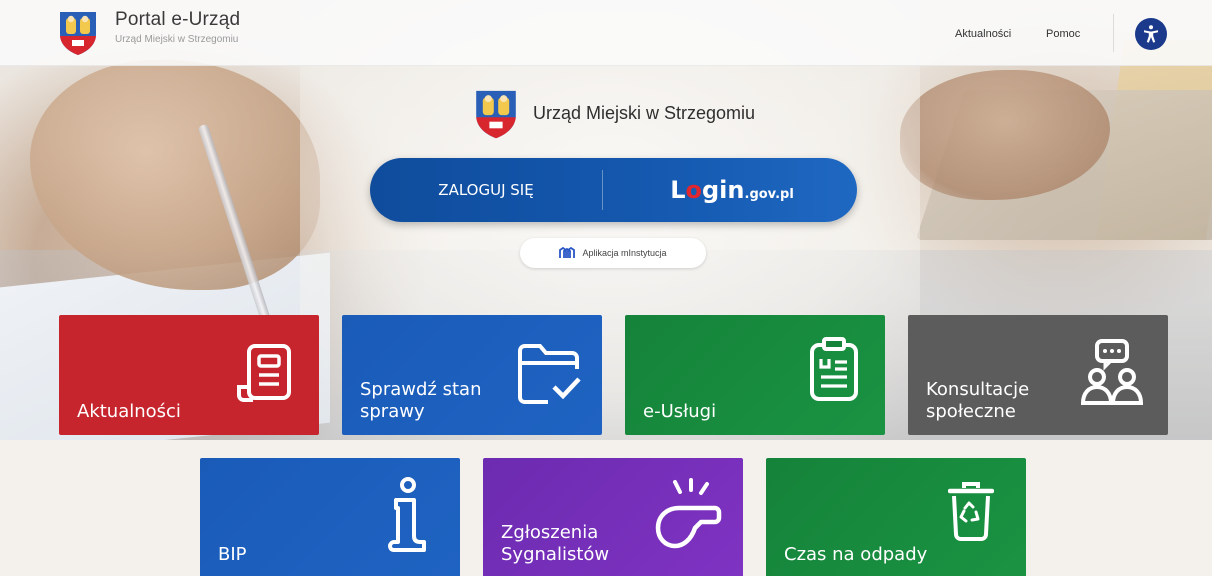  What do you see at coordinates (1113, 33) in the screenshot?
I see `nav-divider` at bounding box center [1113, 33].